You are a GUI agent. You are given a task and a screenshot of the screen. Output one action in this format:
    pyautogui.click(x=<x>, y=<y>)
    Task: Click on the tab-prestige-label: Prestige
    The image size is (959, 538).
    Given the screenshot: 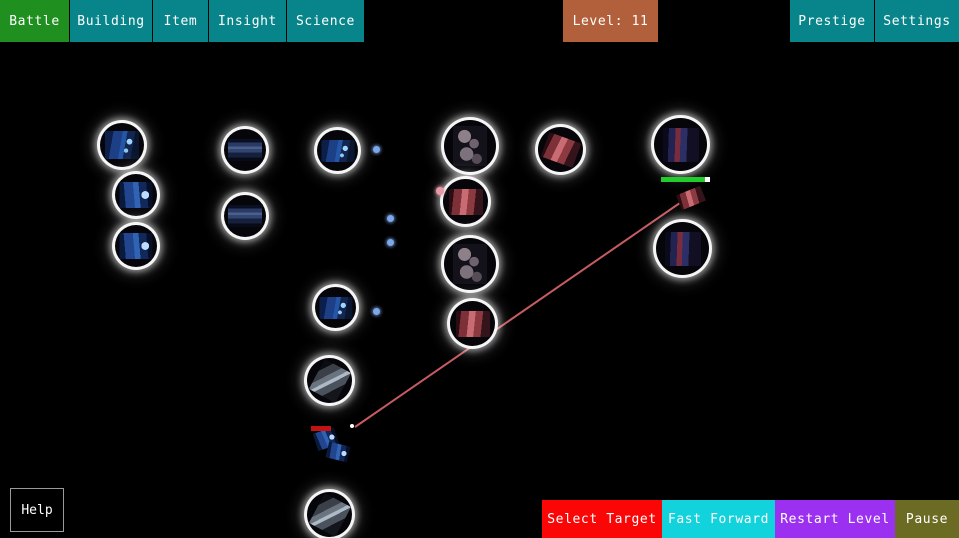 What is the action you would take?
    pyautogui.click(x=832, y=21)
    